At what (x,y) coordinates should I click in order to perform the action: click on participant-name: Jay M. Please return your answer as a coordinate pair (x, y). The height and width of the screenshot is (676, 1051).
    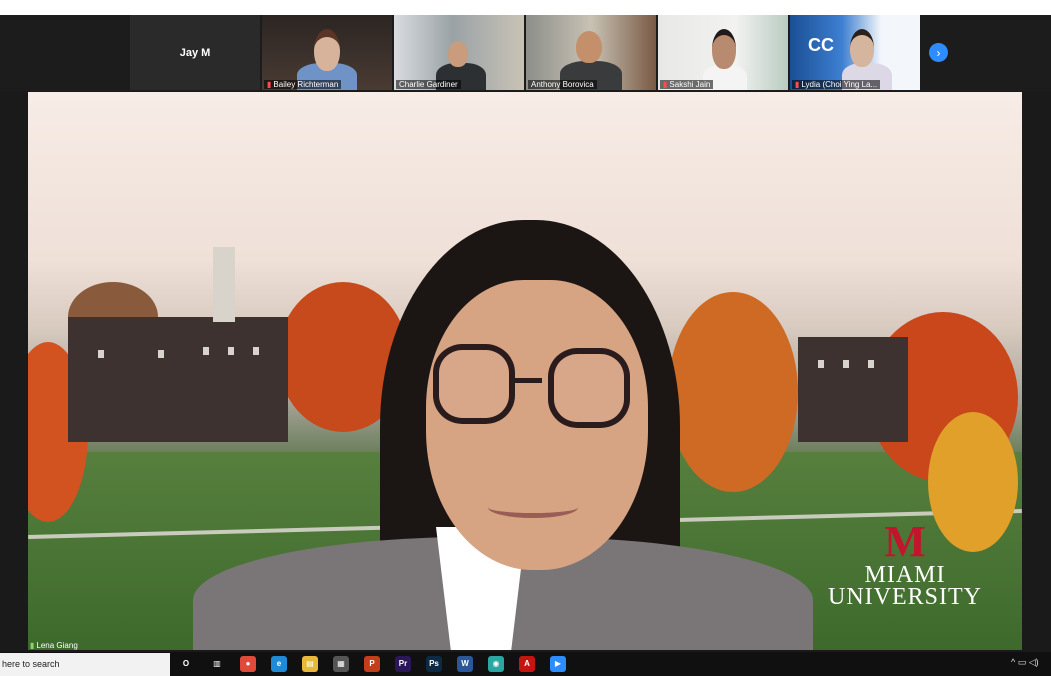
    Looking at the image, I should click on (195, 52).